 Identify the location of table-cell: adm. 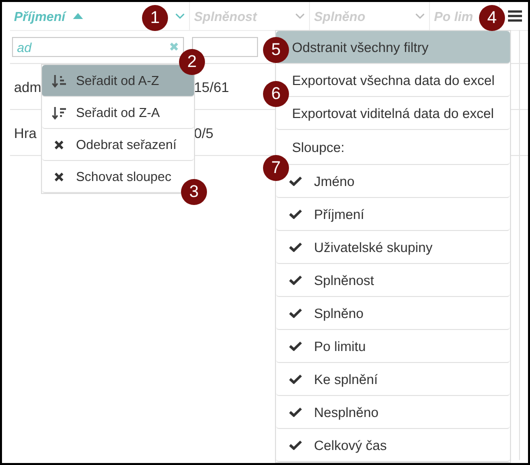
(28, 86).